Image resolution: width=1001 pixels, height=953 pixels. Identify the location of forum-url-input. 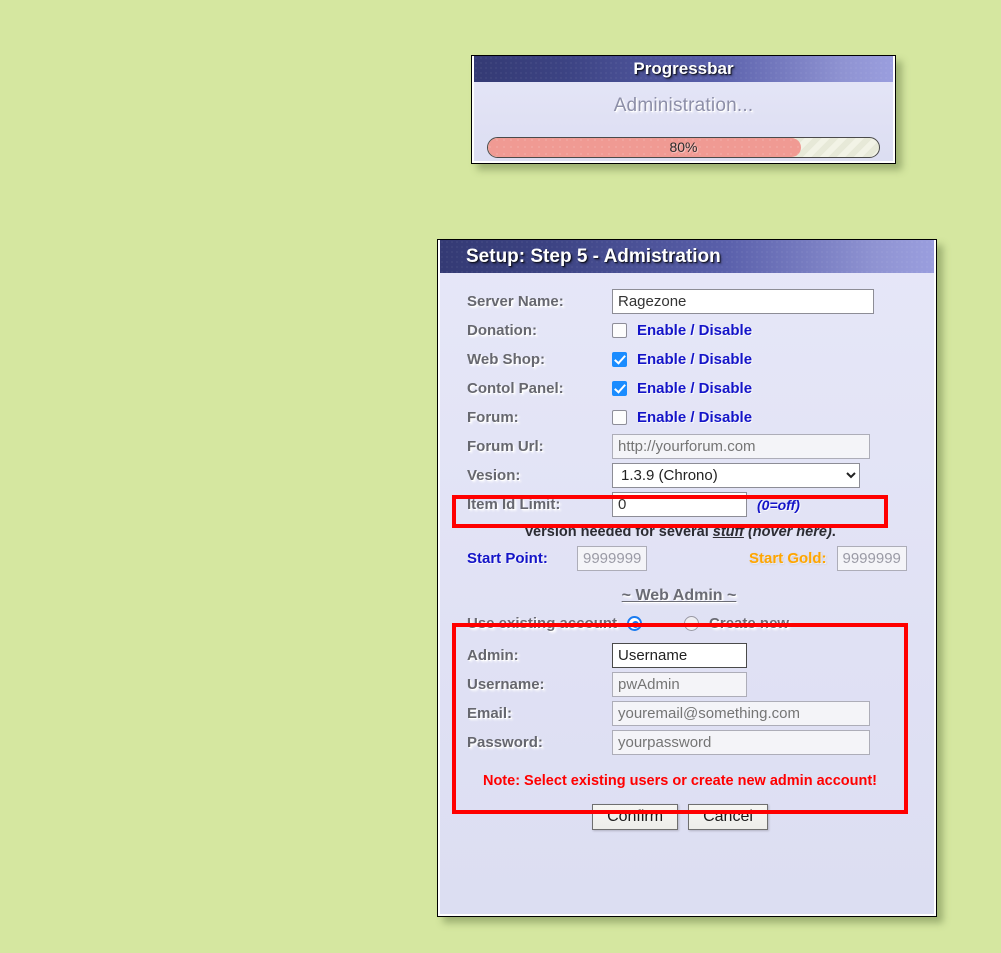
(741, 446).